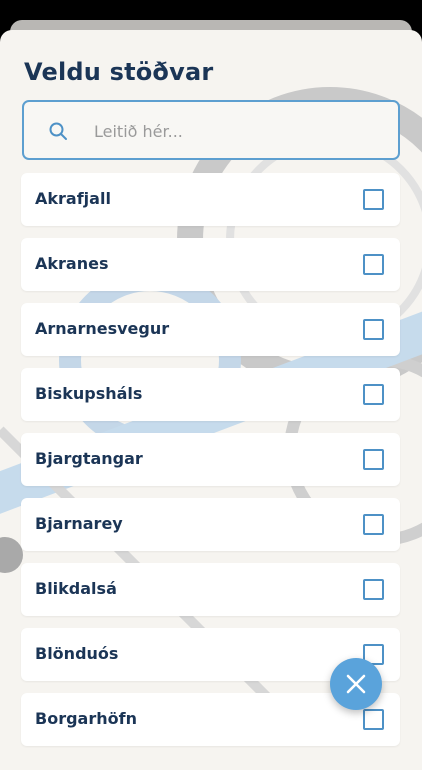  I want to click on station-label: Blönduós, so click(77, 653).